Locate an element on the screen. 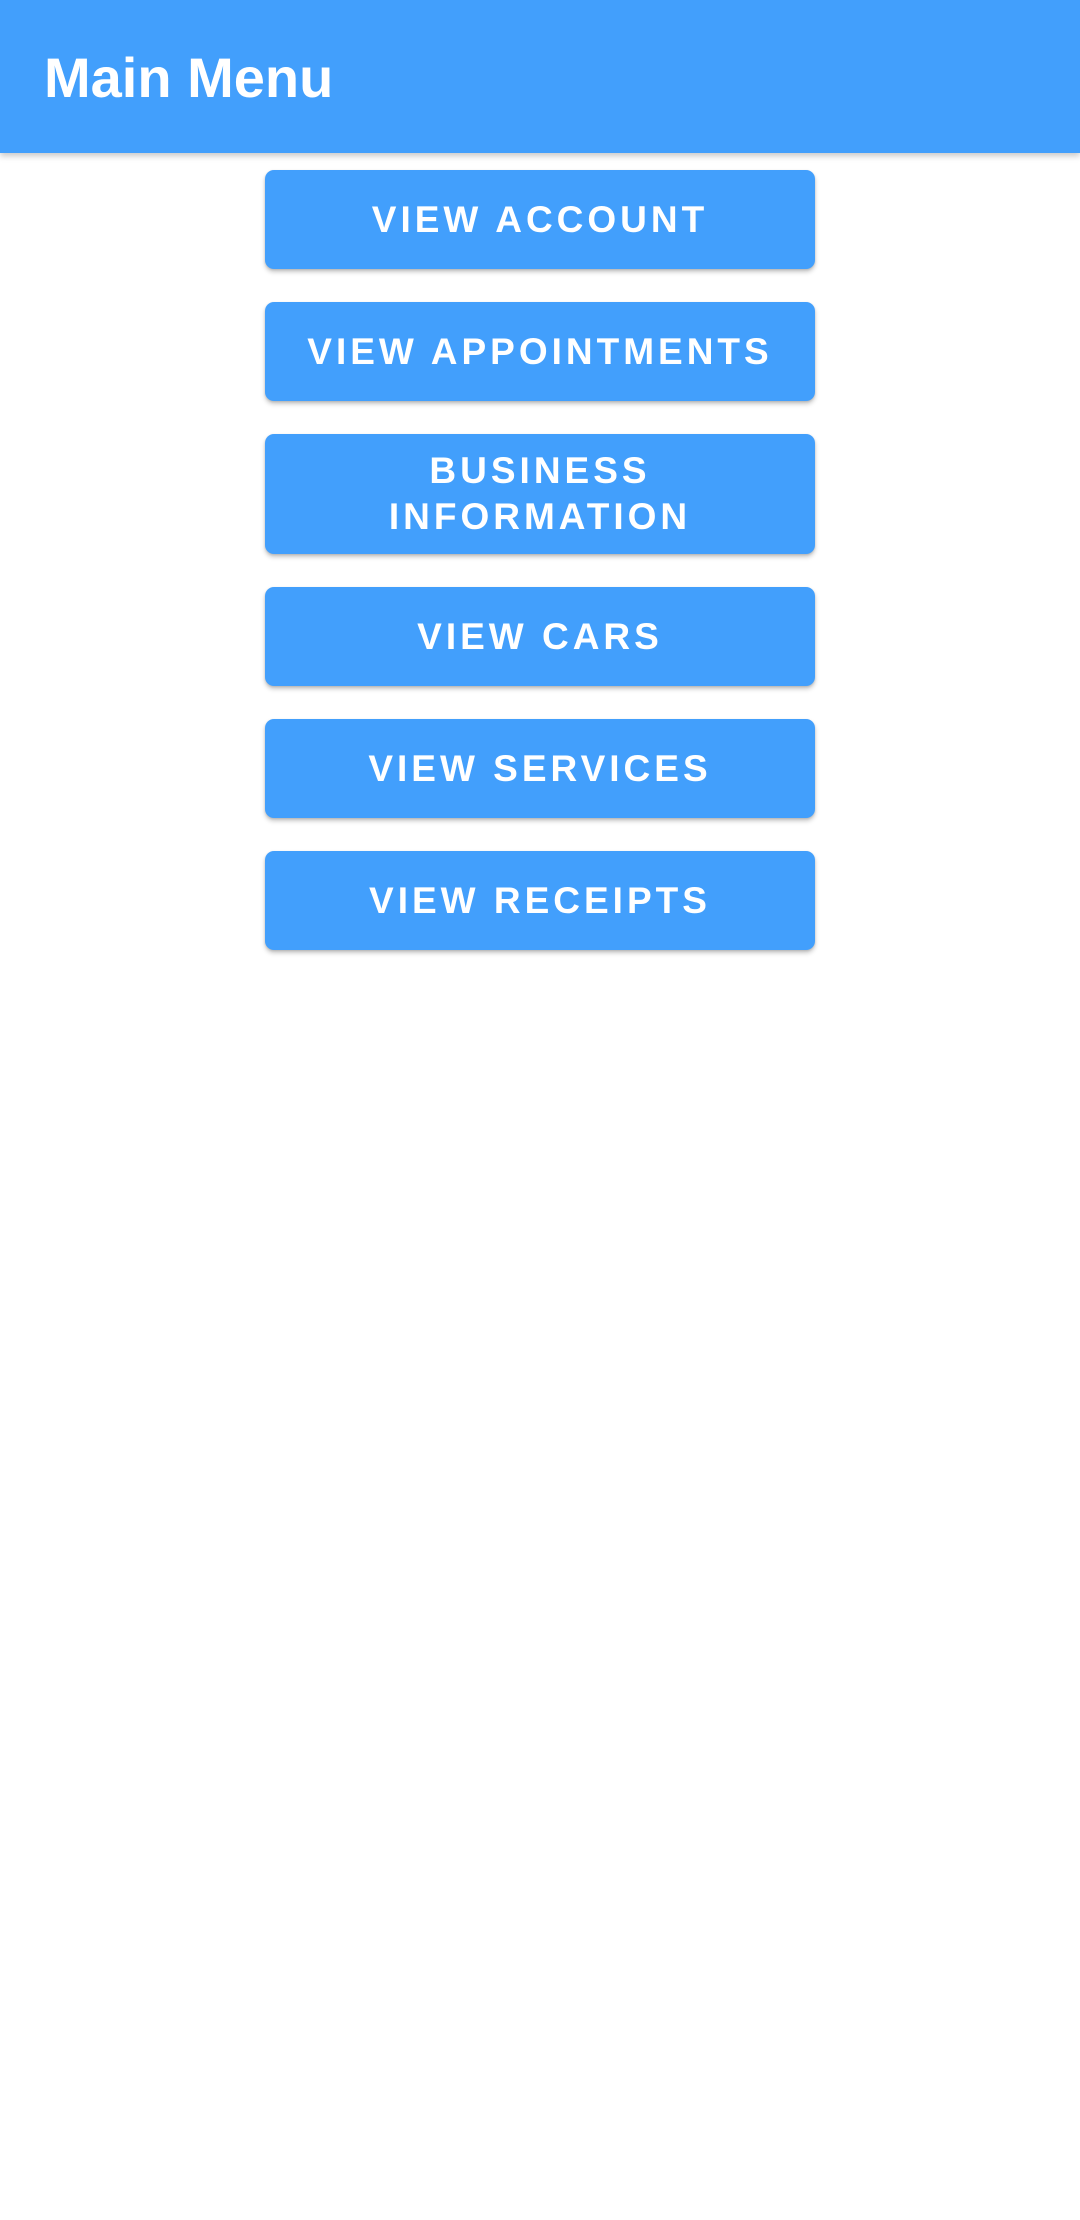  view-account-button-label: VIEW ACCOUNT is located at coordinates (540, 219).